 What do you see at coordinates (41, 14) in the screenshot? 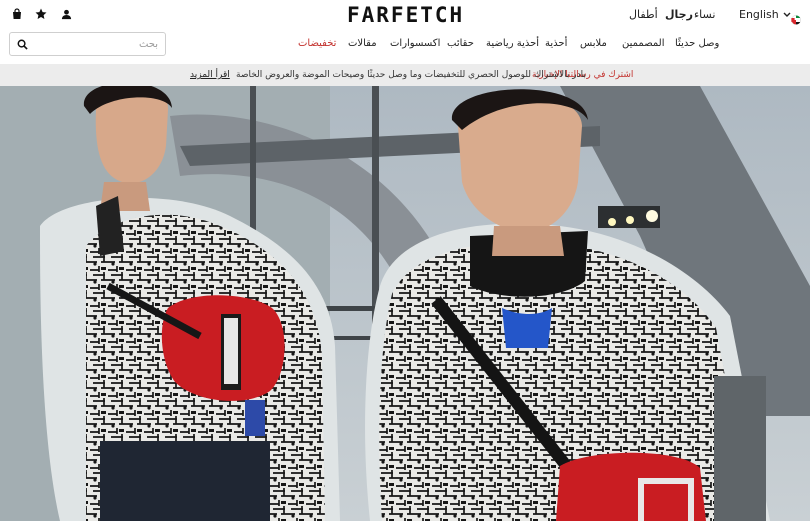
I see `star-icon` at bounding box center [41, 14].